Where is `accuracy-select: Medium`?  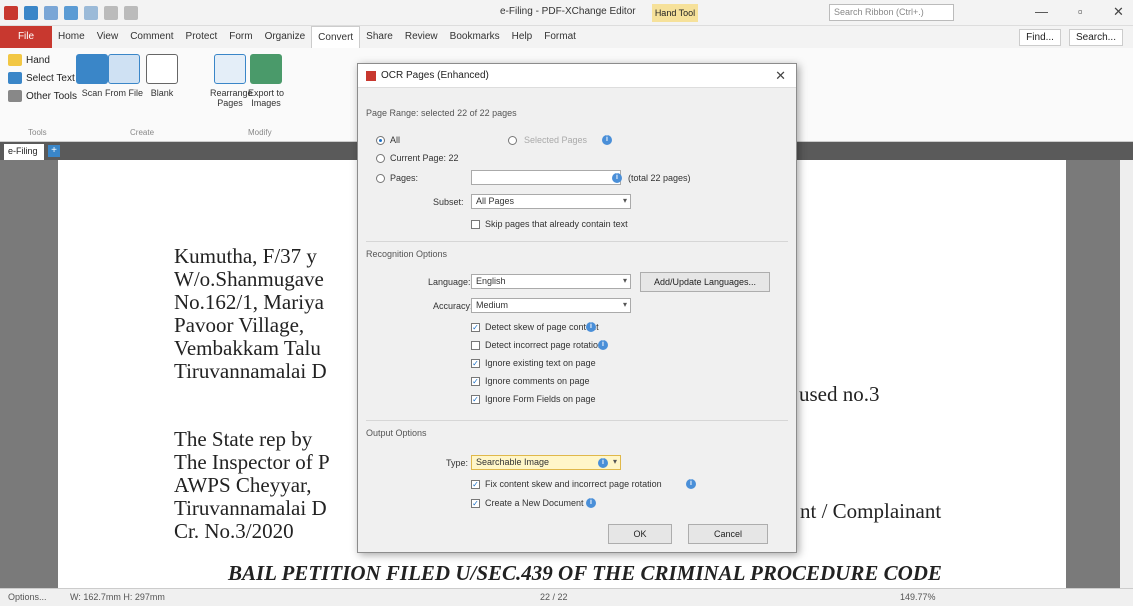
accuracy-select: Medium is located at coordinates (551, 305).